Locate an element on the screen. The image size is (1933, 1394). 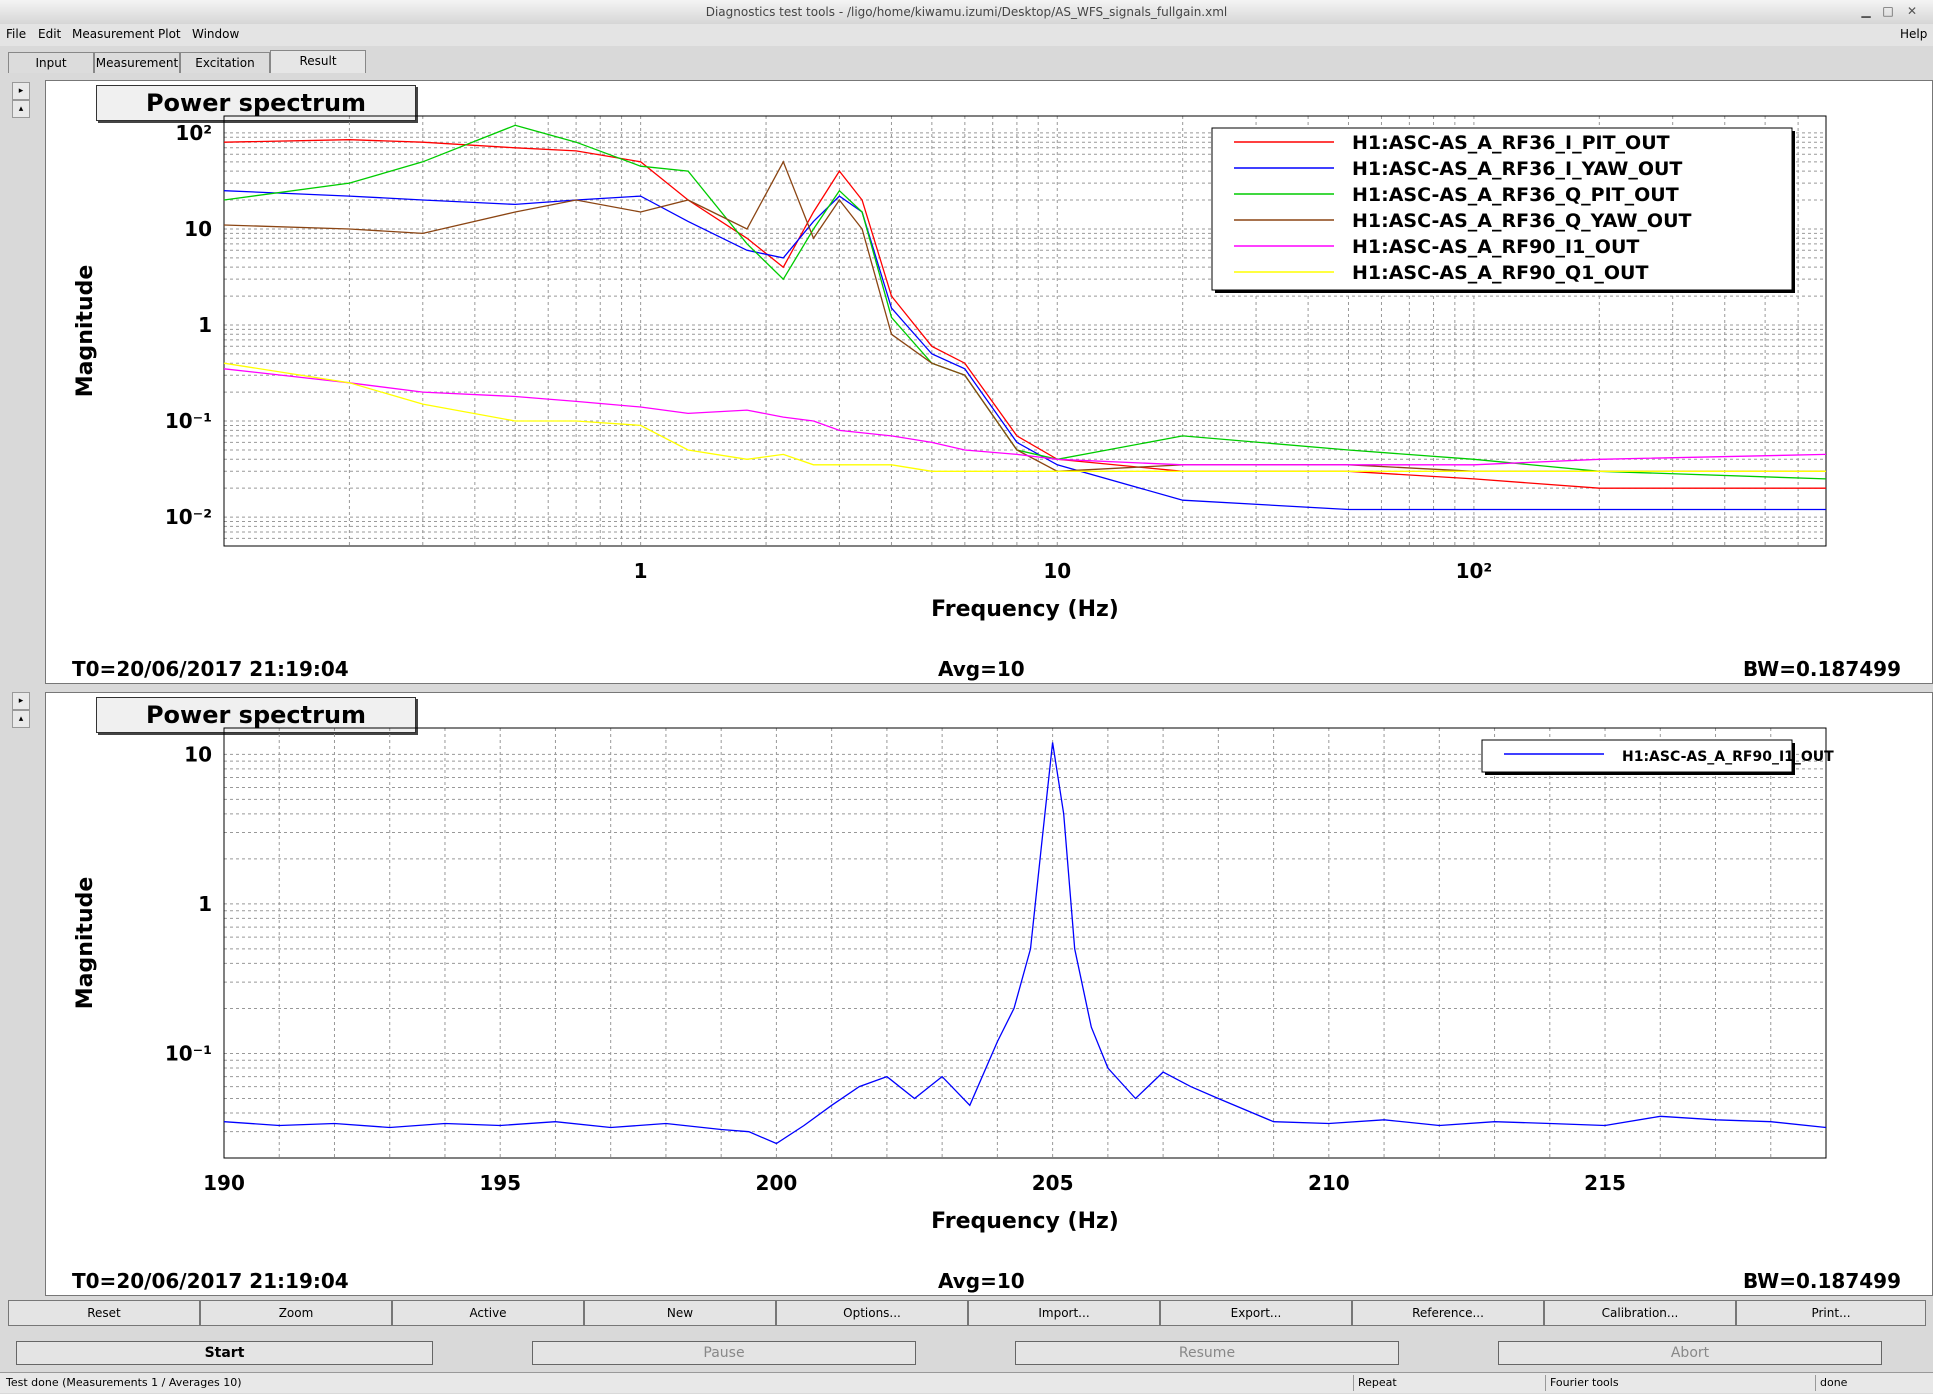
x-tick-label: 200 is located at coordinates (777, 1183).